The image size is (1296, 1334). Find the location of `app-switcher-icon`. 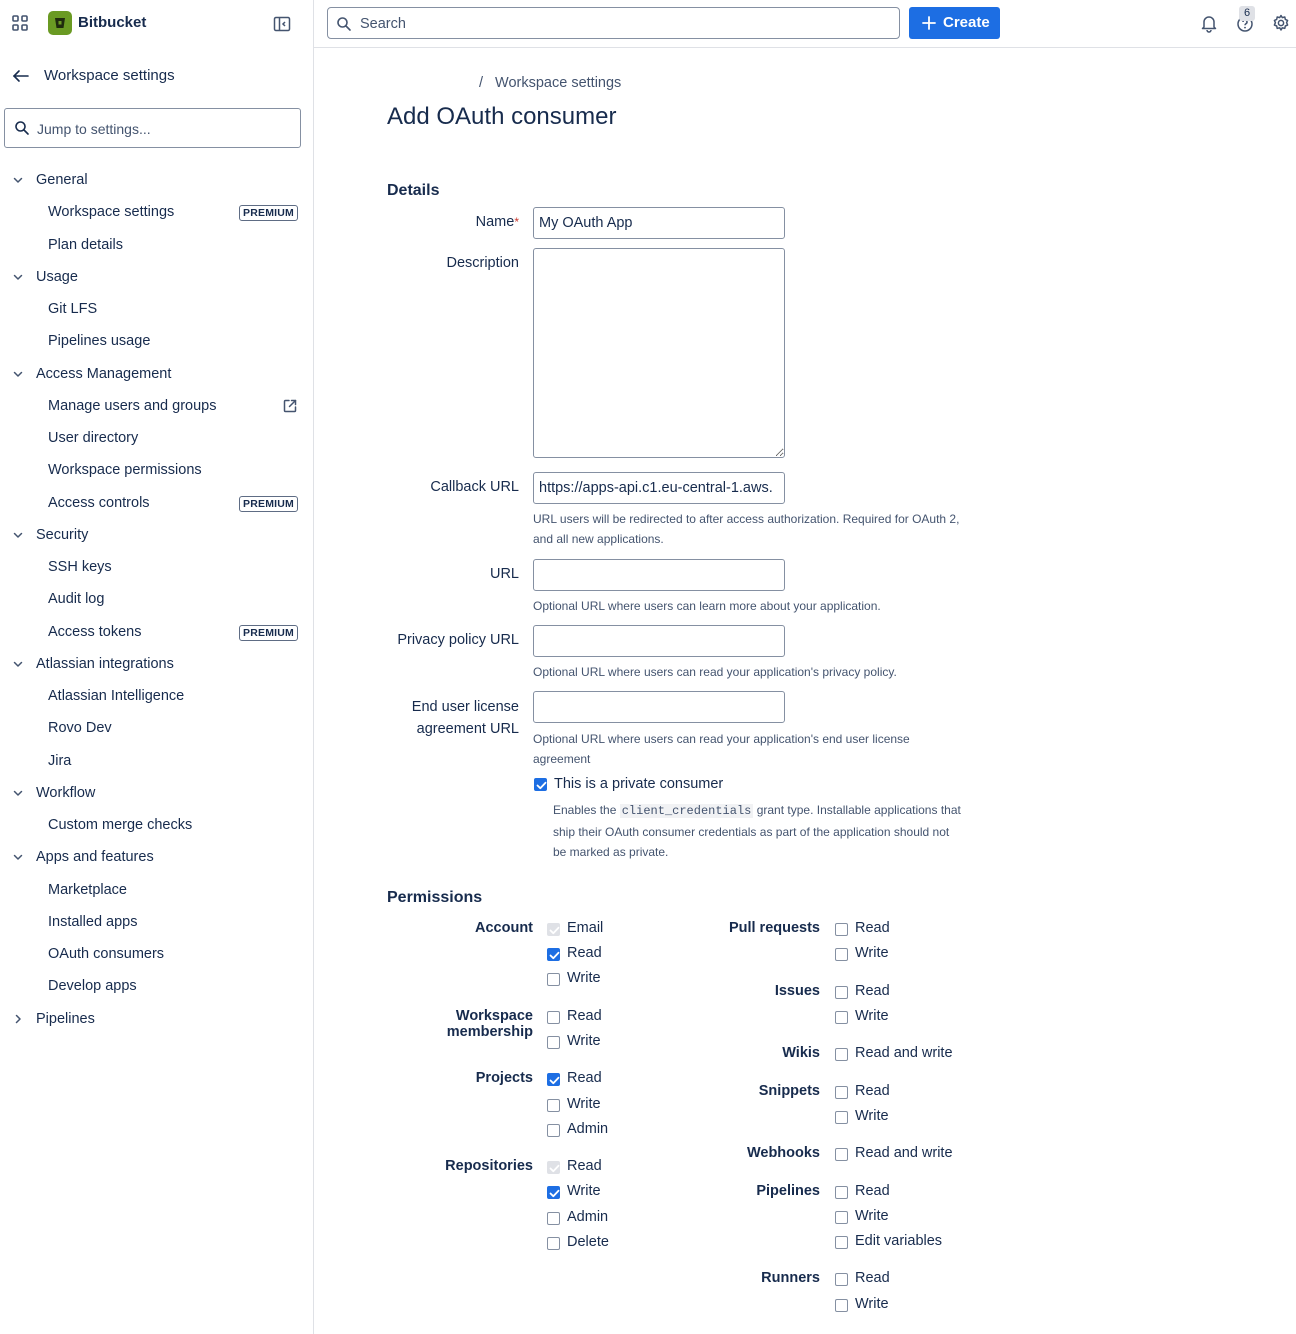

app-switcher-icon is located at coordinates (20, 23).